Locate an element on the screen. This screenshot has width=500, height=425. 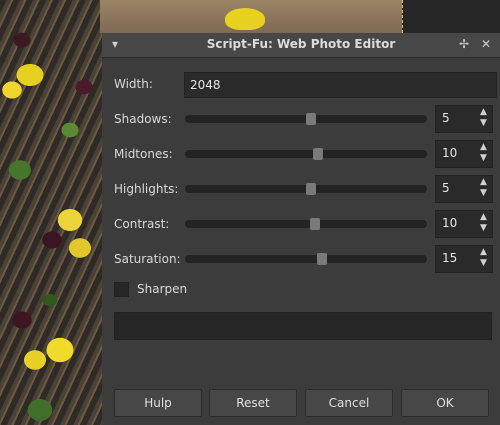
shadows-value: 5 is located at coordinates (446, 118).